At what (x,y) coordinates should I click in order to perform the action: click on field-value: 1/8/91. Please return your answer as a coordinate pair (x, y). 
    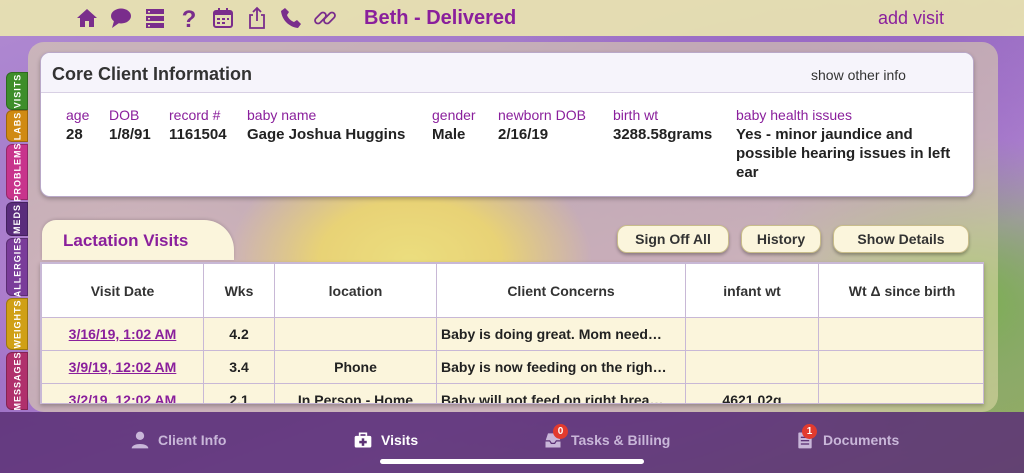
    Looking at the image, I should click on (130, 134).